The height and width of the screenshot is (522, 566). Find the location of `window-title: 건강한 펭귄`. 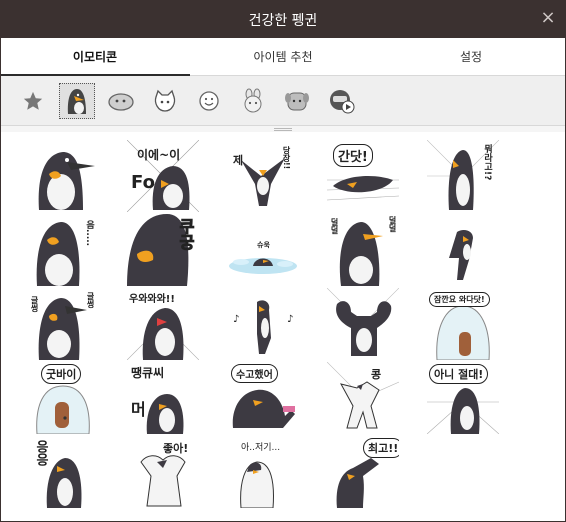

window-title: 건강한 펭귄 is located at coordinates (283, 20).